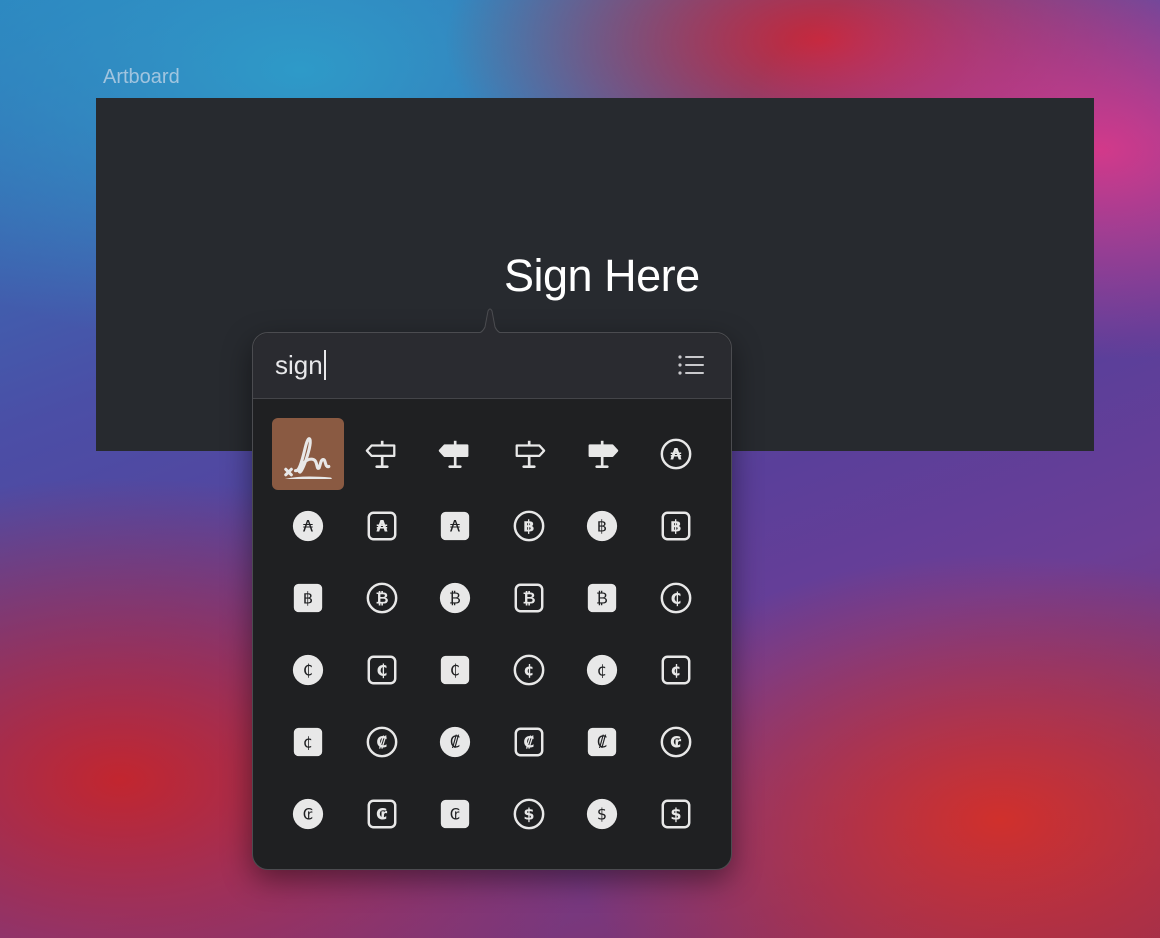 Image resolution: width=1160 pixels, height=938 pixels. I want to click on australsign-square-icon: ₳, so click(382, 526).